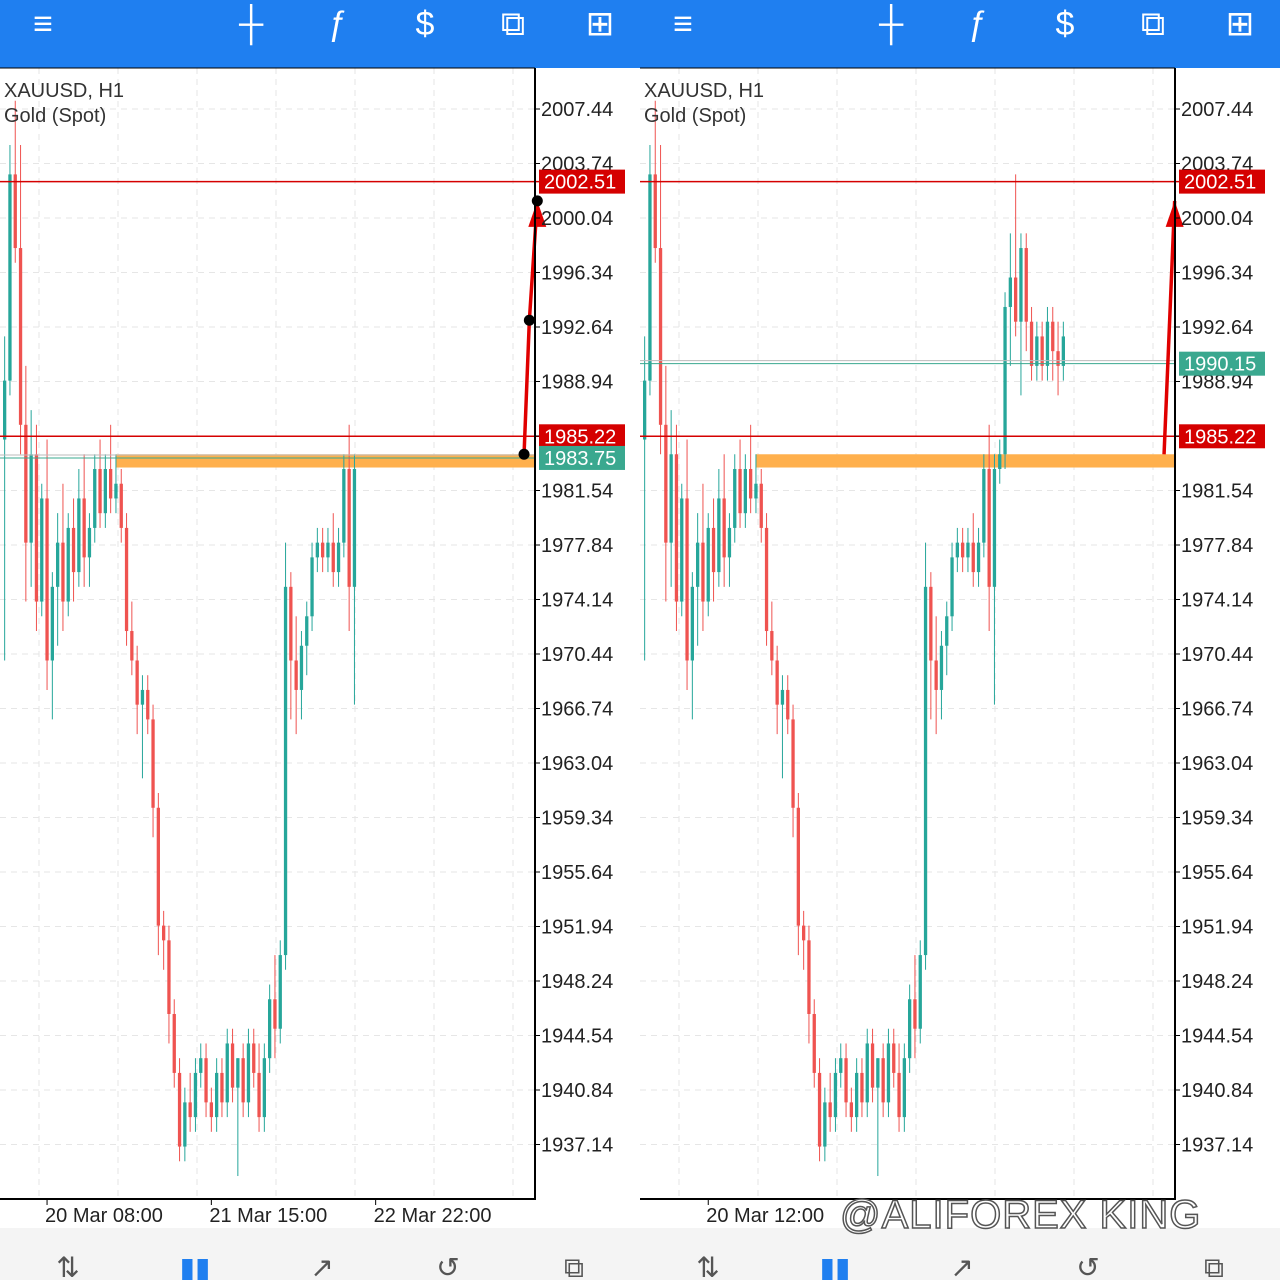  I want to click on price-tick-label: 1940.84, so click(1217, 1091).